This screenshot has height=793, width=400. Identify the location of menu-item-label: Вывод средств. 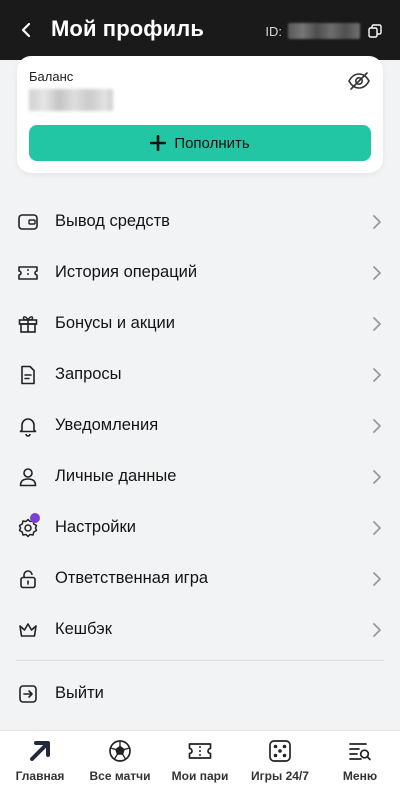
(112, 221).